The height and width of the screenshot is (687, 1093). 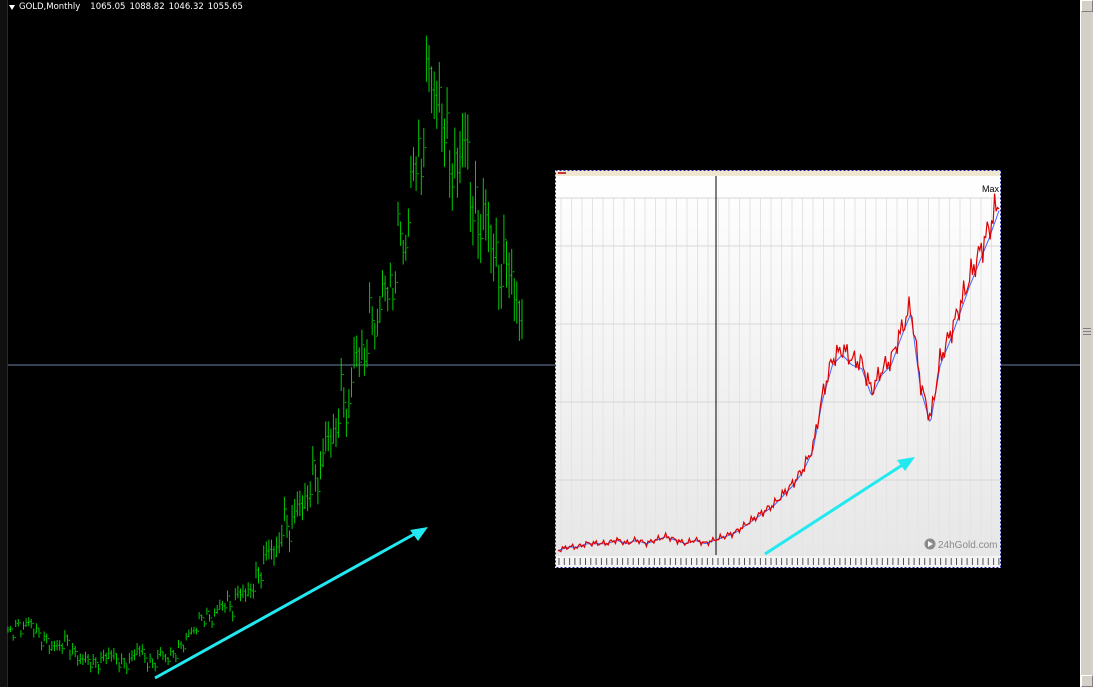 I want to click on scroll-thumb-grip, so click(x=1087, y=333).